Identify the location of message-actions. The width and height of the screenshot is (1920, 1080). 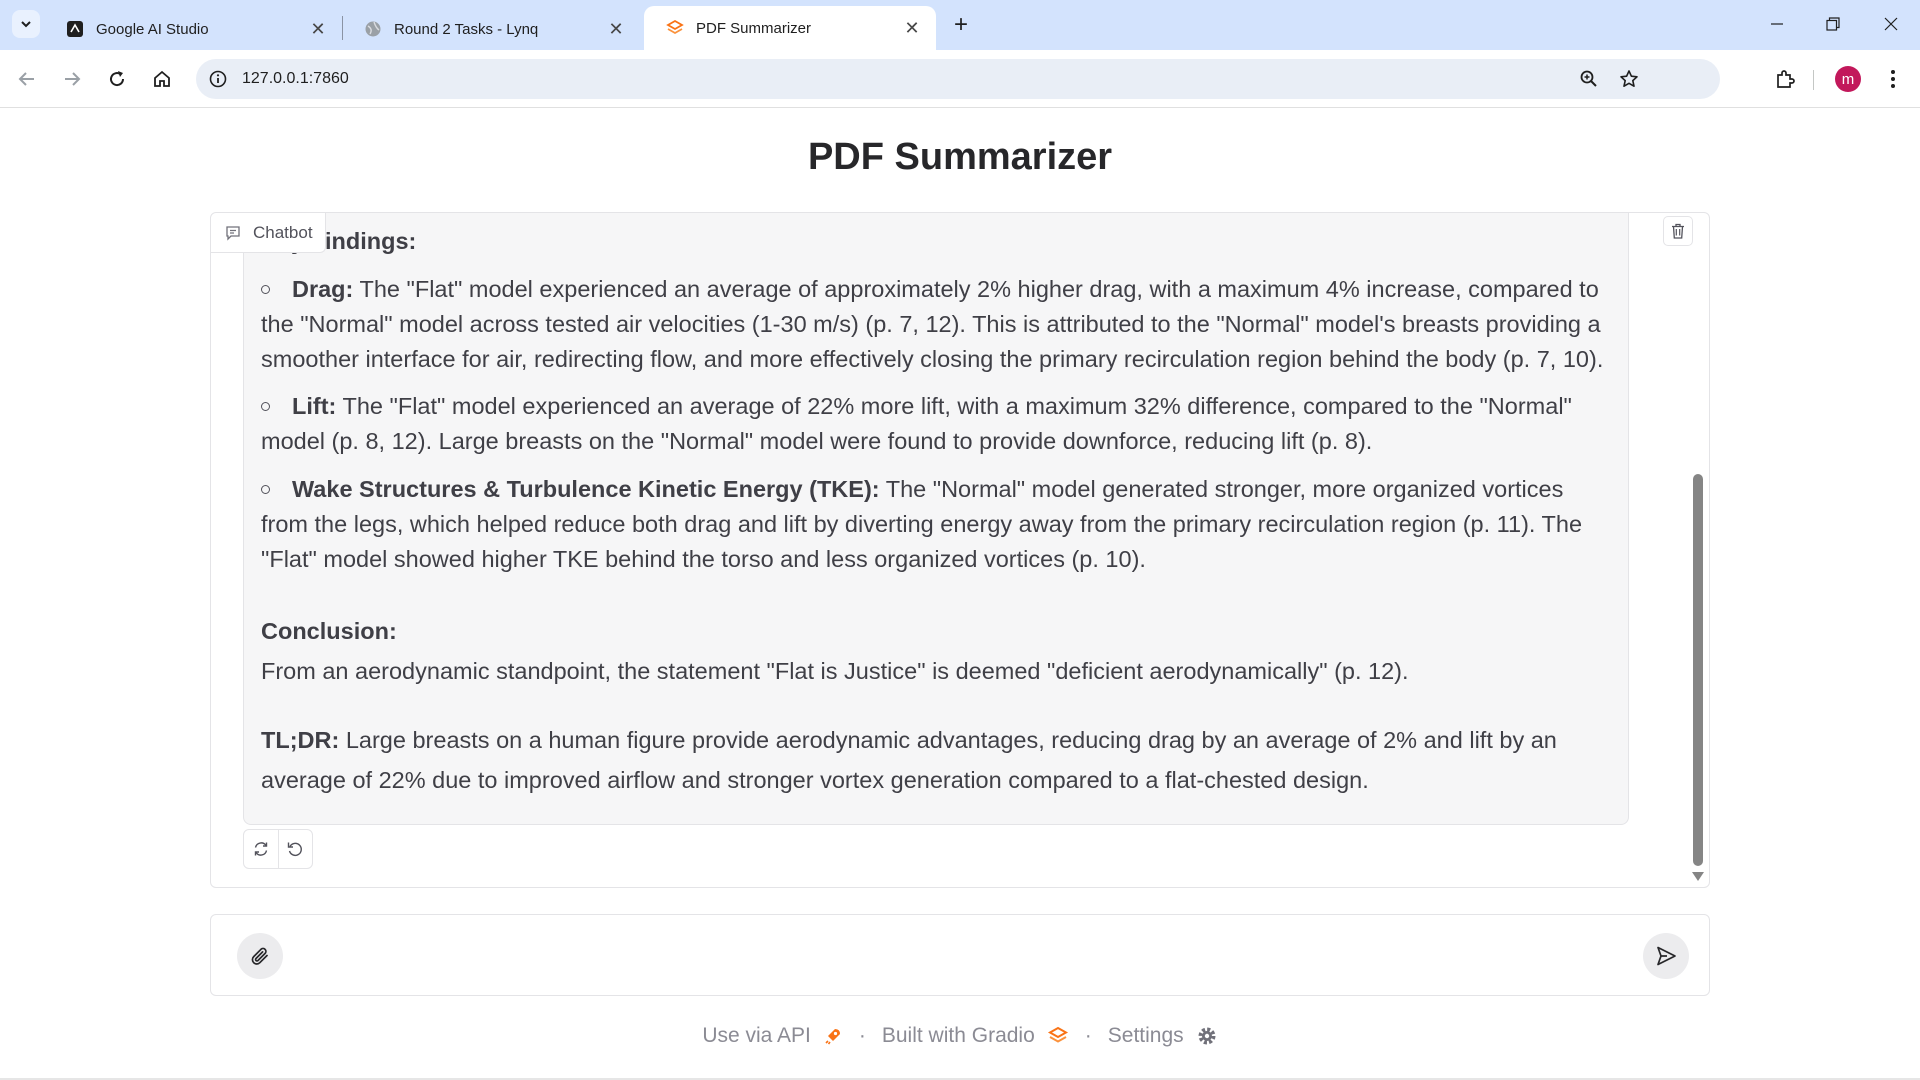
(278, 849).